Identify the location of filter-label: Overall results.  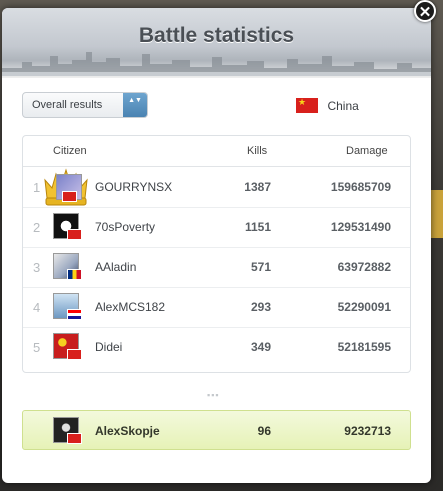
(67, 105).